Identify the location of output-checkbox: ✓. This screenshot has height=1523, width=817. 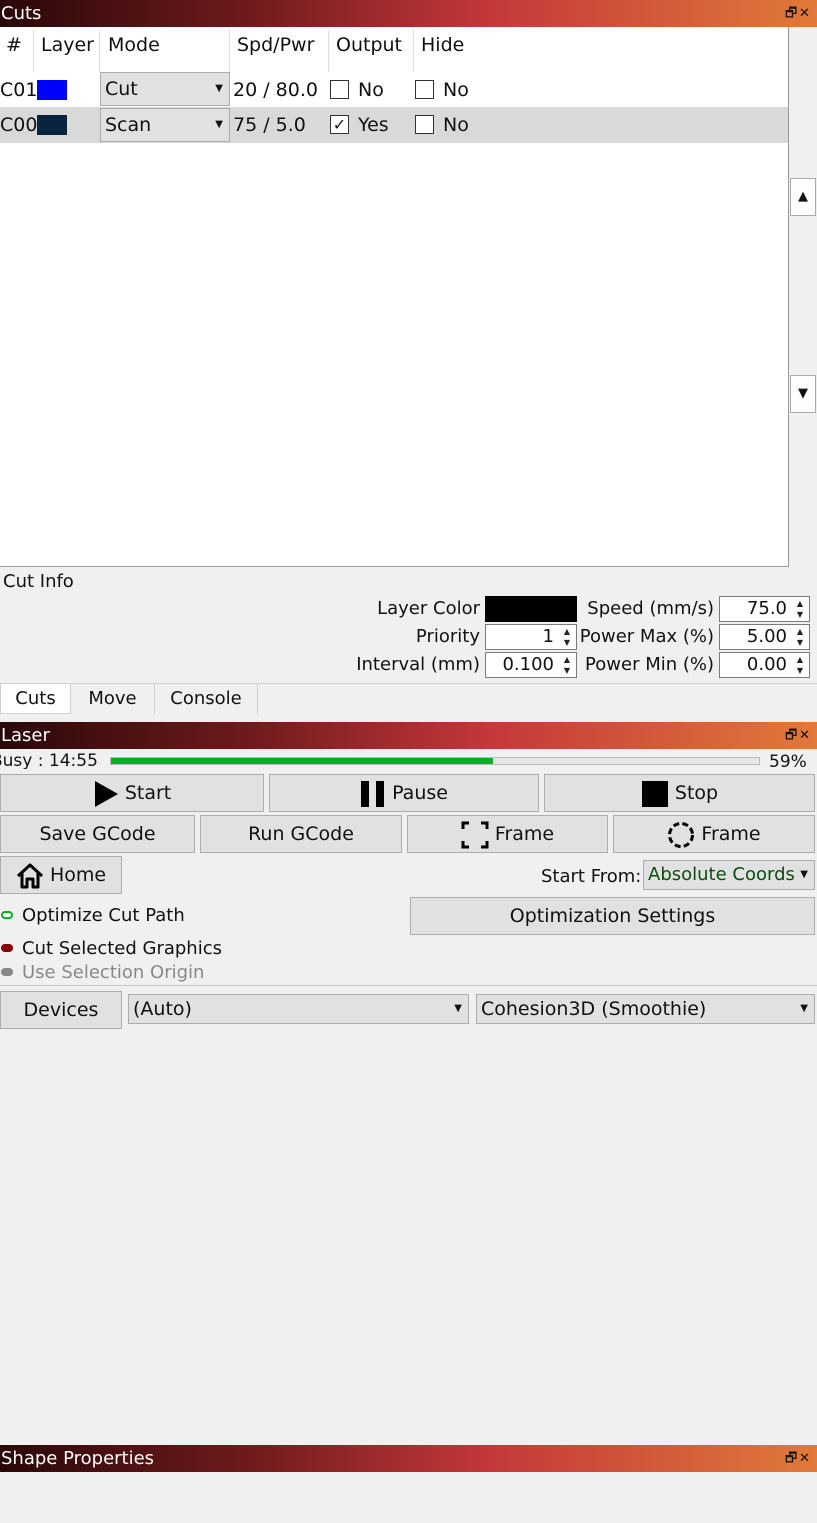
(339, 124).